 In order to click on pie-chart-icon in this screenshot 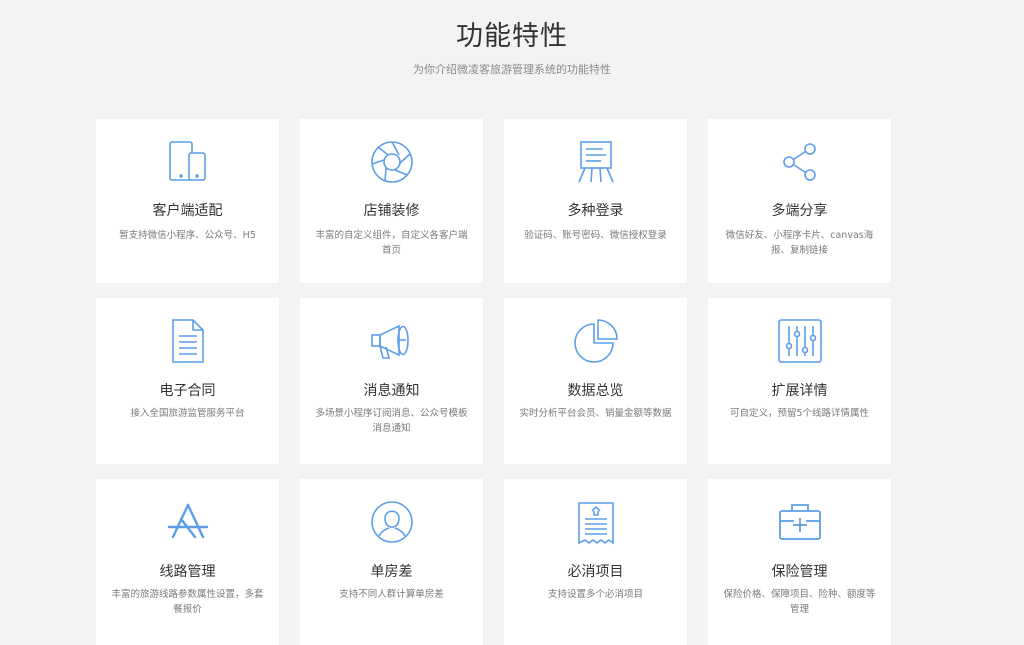, I will do `click(596, 341)`.